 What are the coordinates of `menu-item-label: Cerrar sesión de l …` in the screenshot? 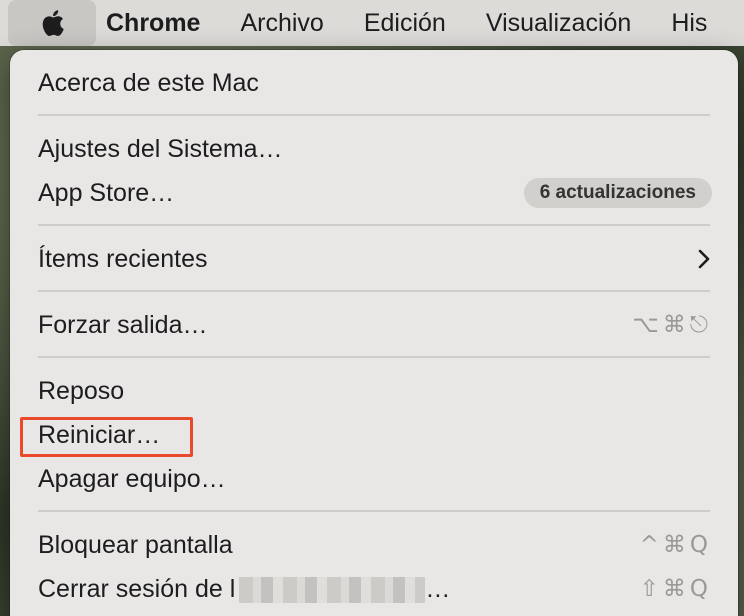 It's located at (339, 589).